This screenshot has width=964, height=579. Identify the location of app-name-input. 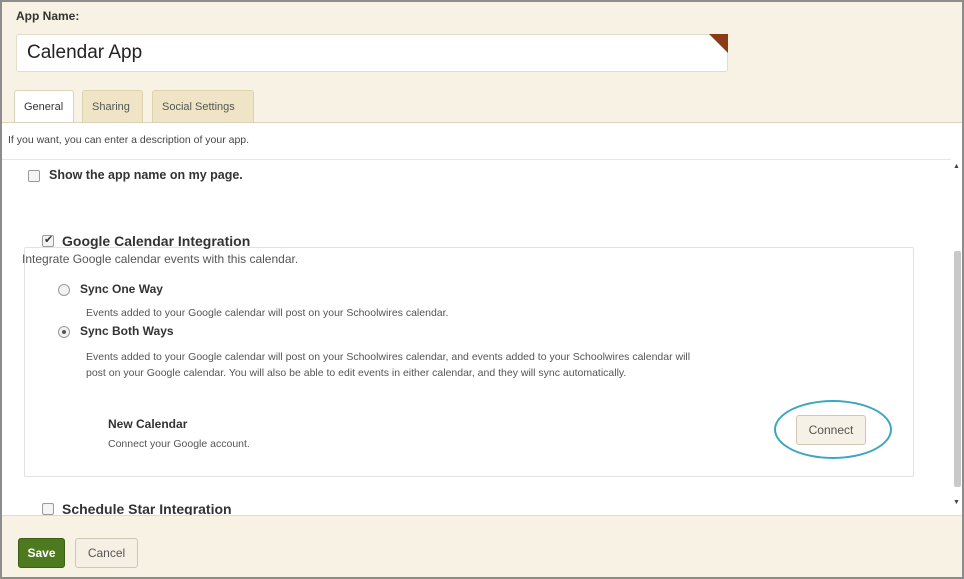
(372, 53).